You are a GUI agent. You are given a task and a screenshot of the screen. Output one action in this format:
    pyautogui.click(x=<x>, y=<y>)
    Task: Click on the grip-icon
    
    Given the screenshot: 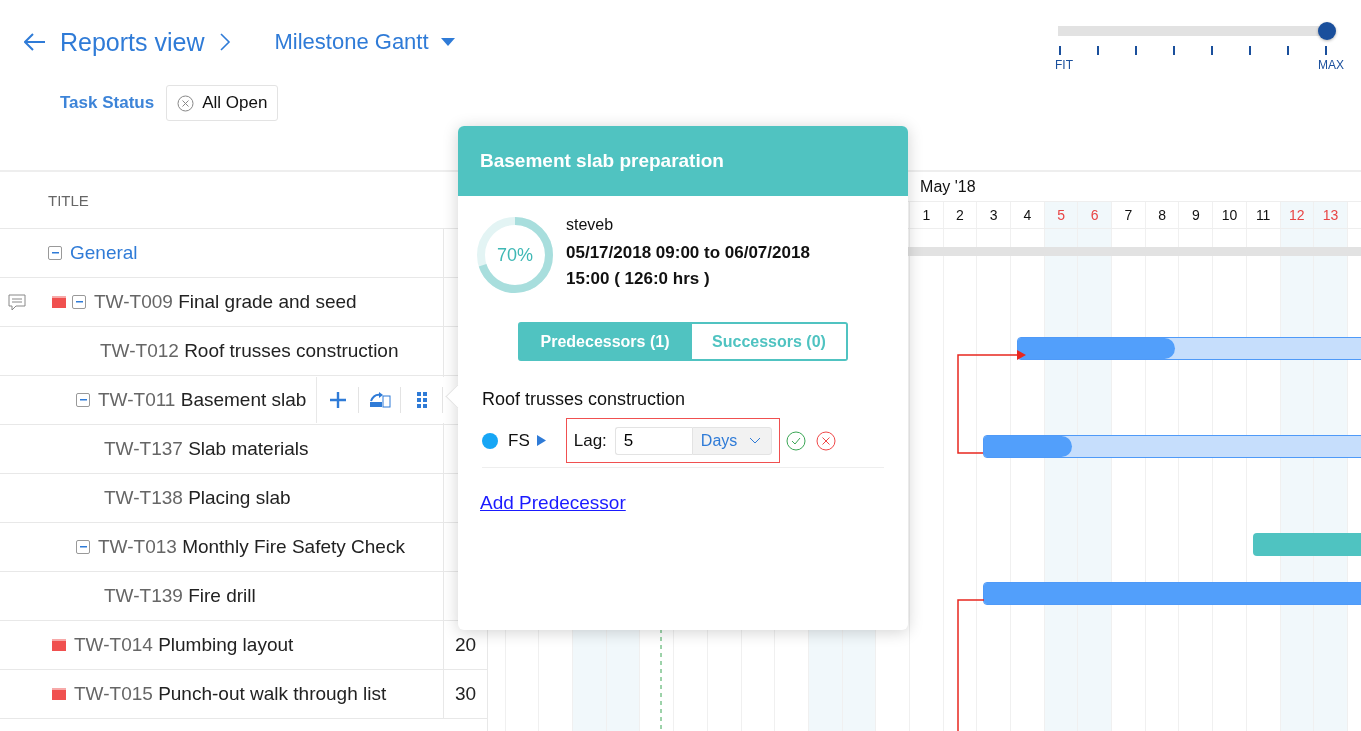 What is the action you would take?
    pyautogui.click(x=421, y=400)
    